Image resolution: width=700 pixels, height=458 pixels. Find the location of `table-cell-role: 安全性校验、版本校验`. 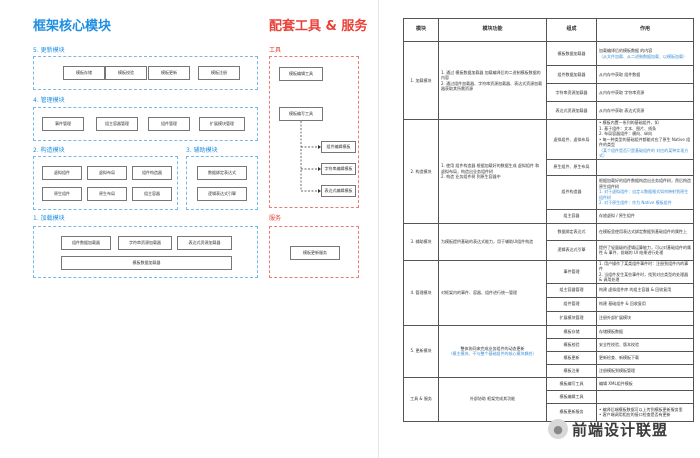

table-cell-role: 安全性校验、版本校验 is located at coordinates (645, 344).